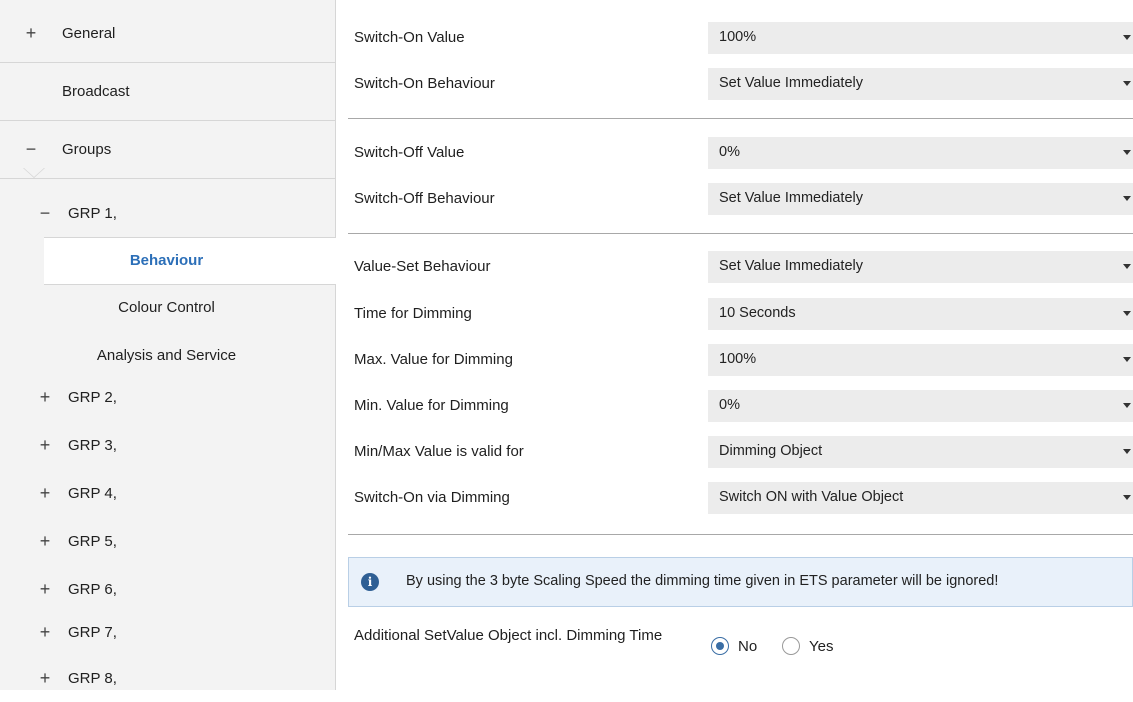 This screenshot has height=702, width=1133. I want to click on nav-label-grp: GRP 7,, so click(92, 632).